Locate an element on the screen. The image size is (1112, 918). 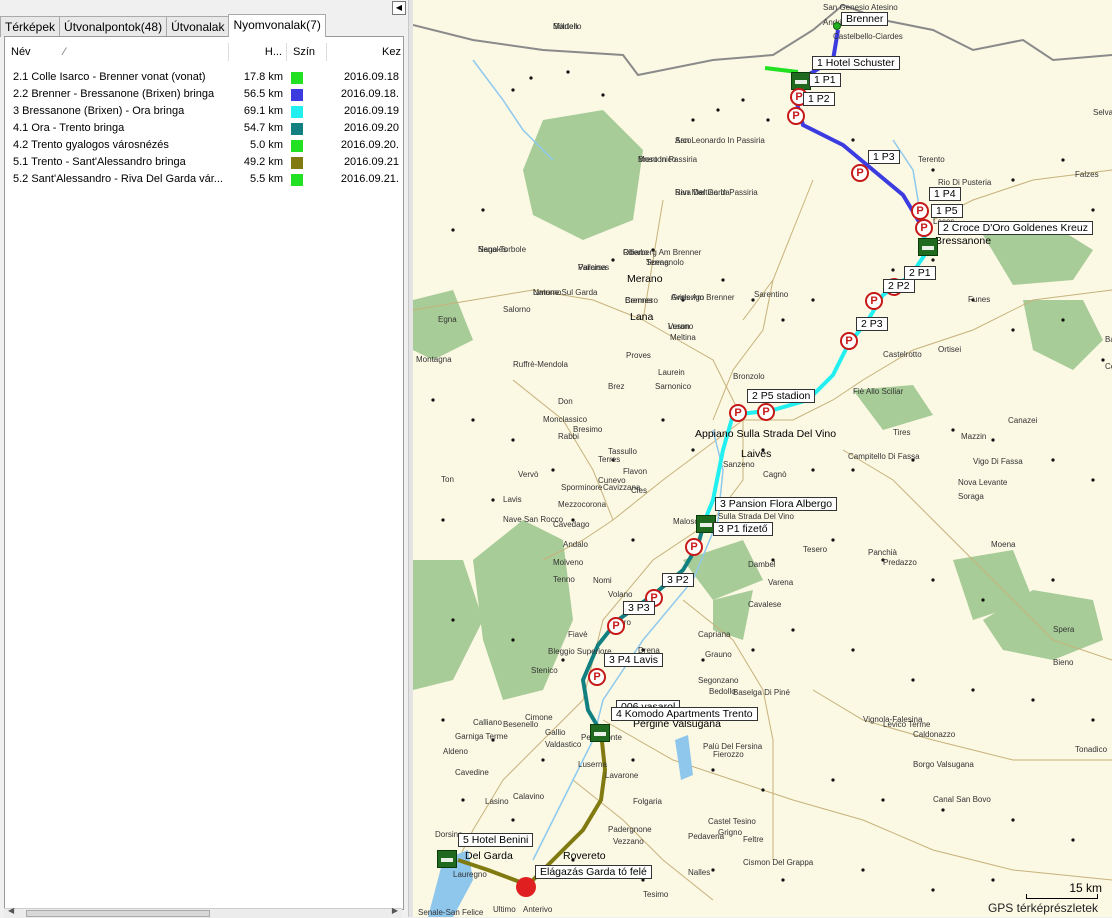
place-label: Limone Sul Garda is located at coordinates (565, 292).